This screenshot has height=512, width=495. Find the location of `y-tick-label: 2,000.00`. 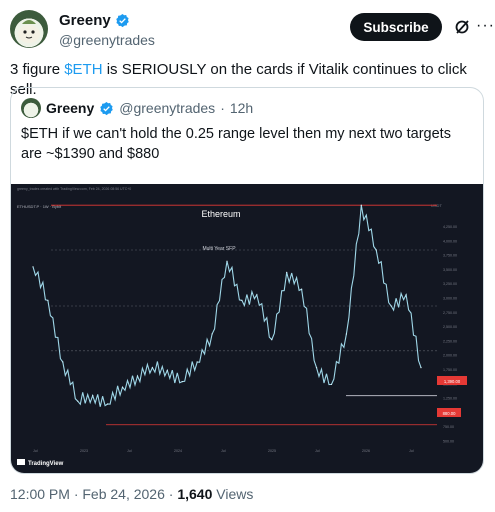

y-tick-label: 2,000.00 is located at coordinates (450, 356).